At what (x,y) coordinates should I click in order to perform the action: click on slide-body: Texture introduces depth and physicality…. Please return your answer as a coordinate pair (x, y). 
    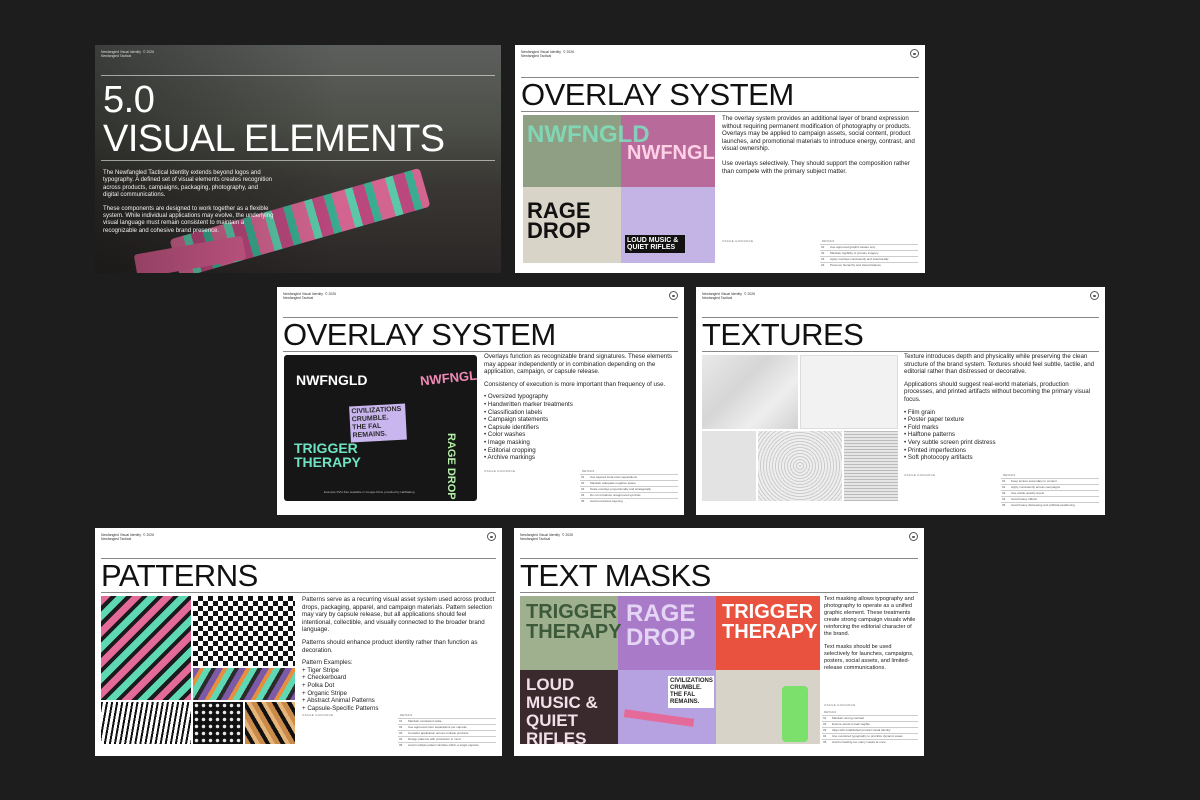
    Looking at the image, I should click on (1002, 407).